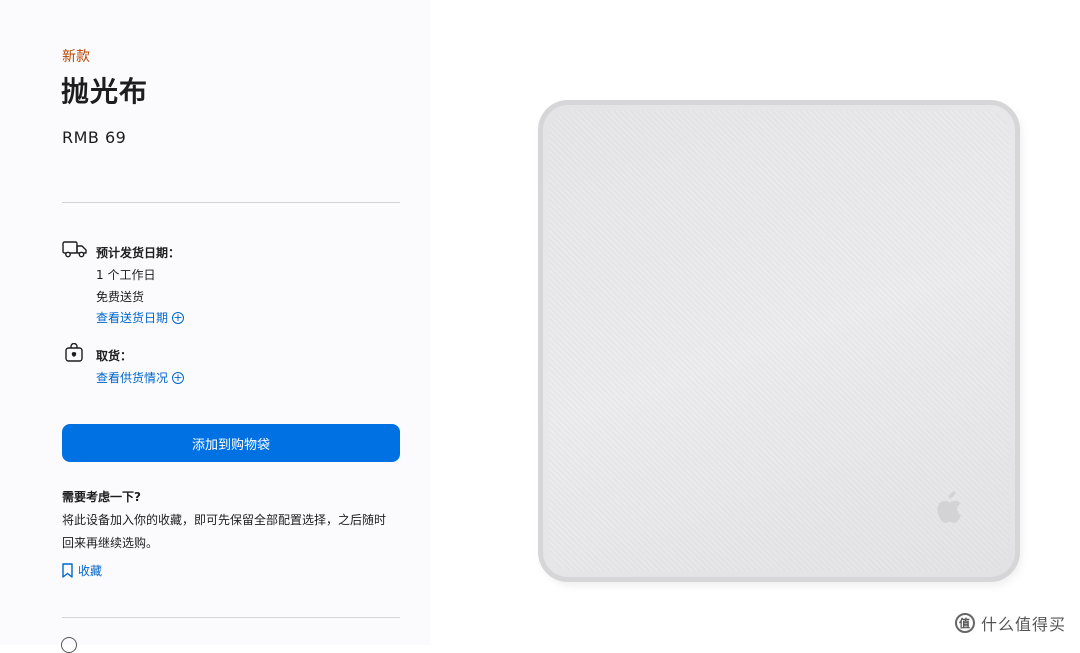 This screenshot has height=653, width=1080. I want to click on delivery-heading: 预计发货日期：, so click(138, 253).